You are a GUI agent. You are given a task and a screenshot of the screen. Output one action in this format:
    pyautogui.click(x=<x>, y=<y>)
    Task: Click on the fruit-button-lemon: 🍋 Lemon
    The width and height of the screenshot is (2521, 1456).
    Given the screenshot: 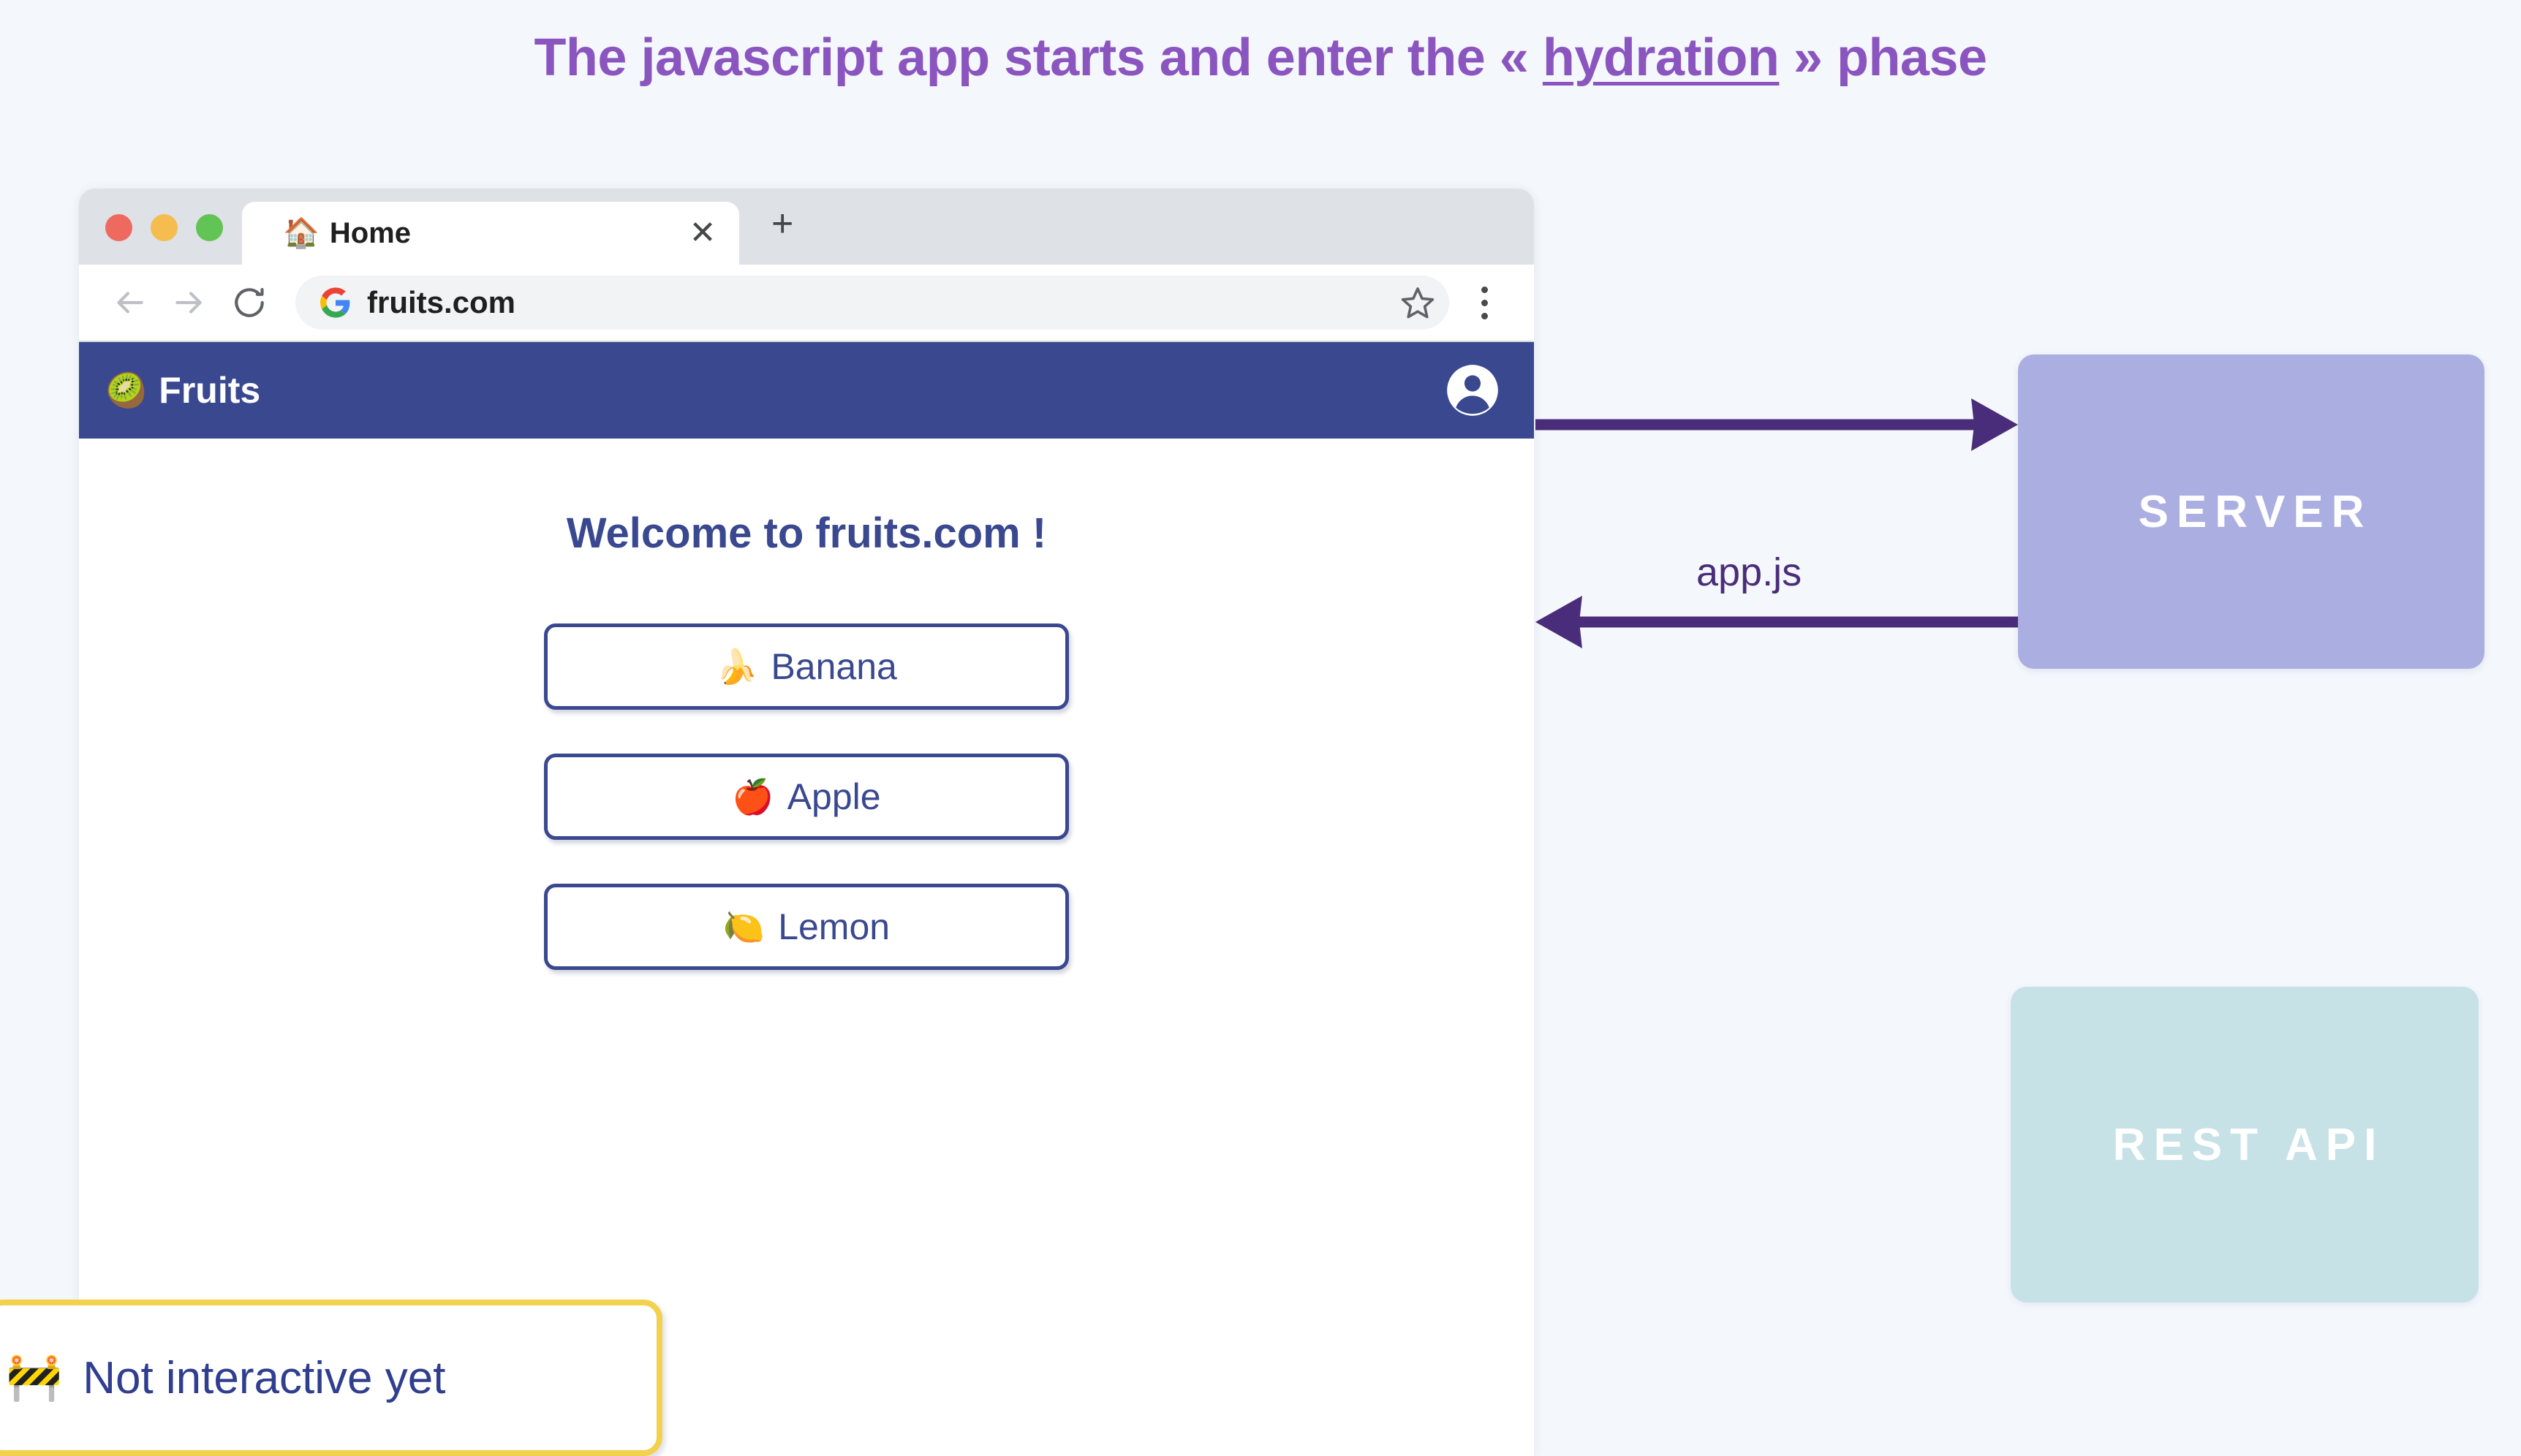 What is the action you would take?
    pyautogui.click(x=807, y=927)
    